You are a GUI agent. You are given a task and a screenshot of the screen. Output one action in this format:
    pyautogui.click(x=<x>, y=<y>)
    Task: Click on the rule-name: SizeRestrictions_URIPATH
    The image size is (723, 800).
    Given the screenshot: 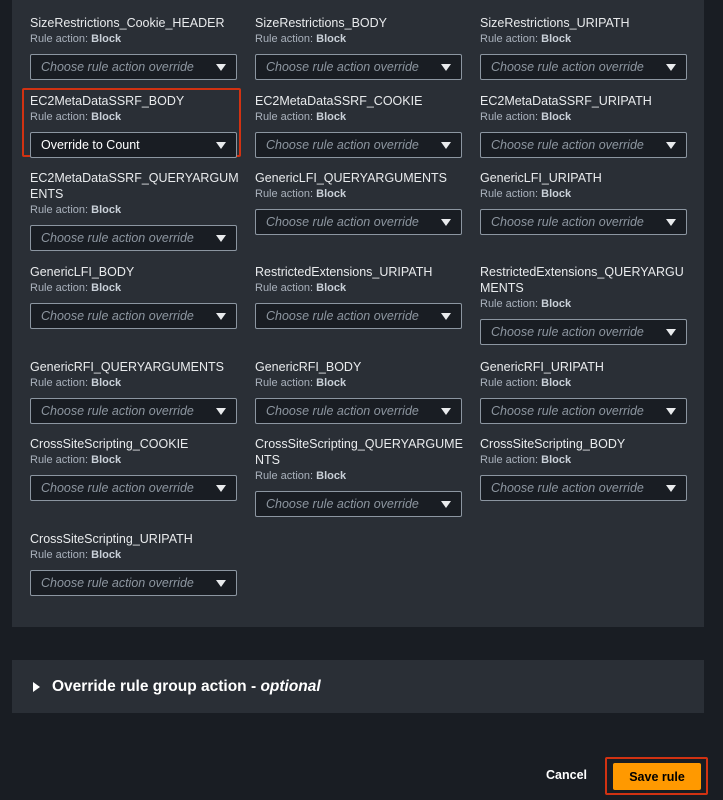 What is the action you would take?
    pyautogui.click(x=555, y=23)
    